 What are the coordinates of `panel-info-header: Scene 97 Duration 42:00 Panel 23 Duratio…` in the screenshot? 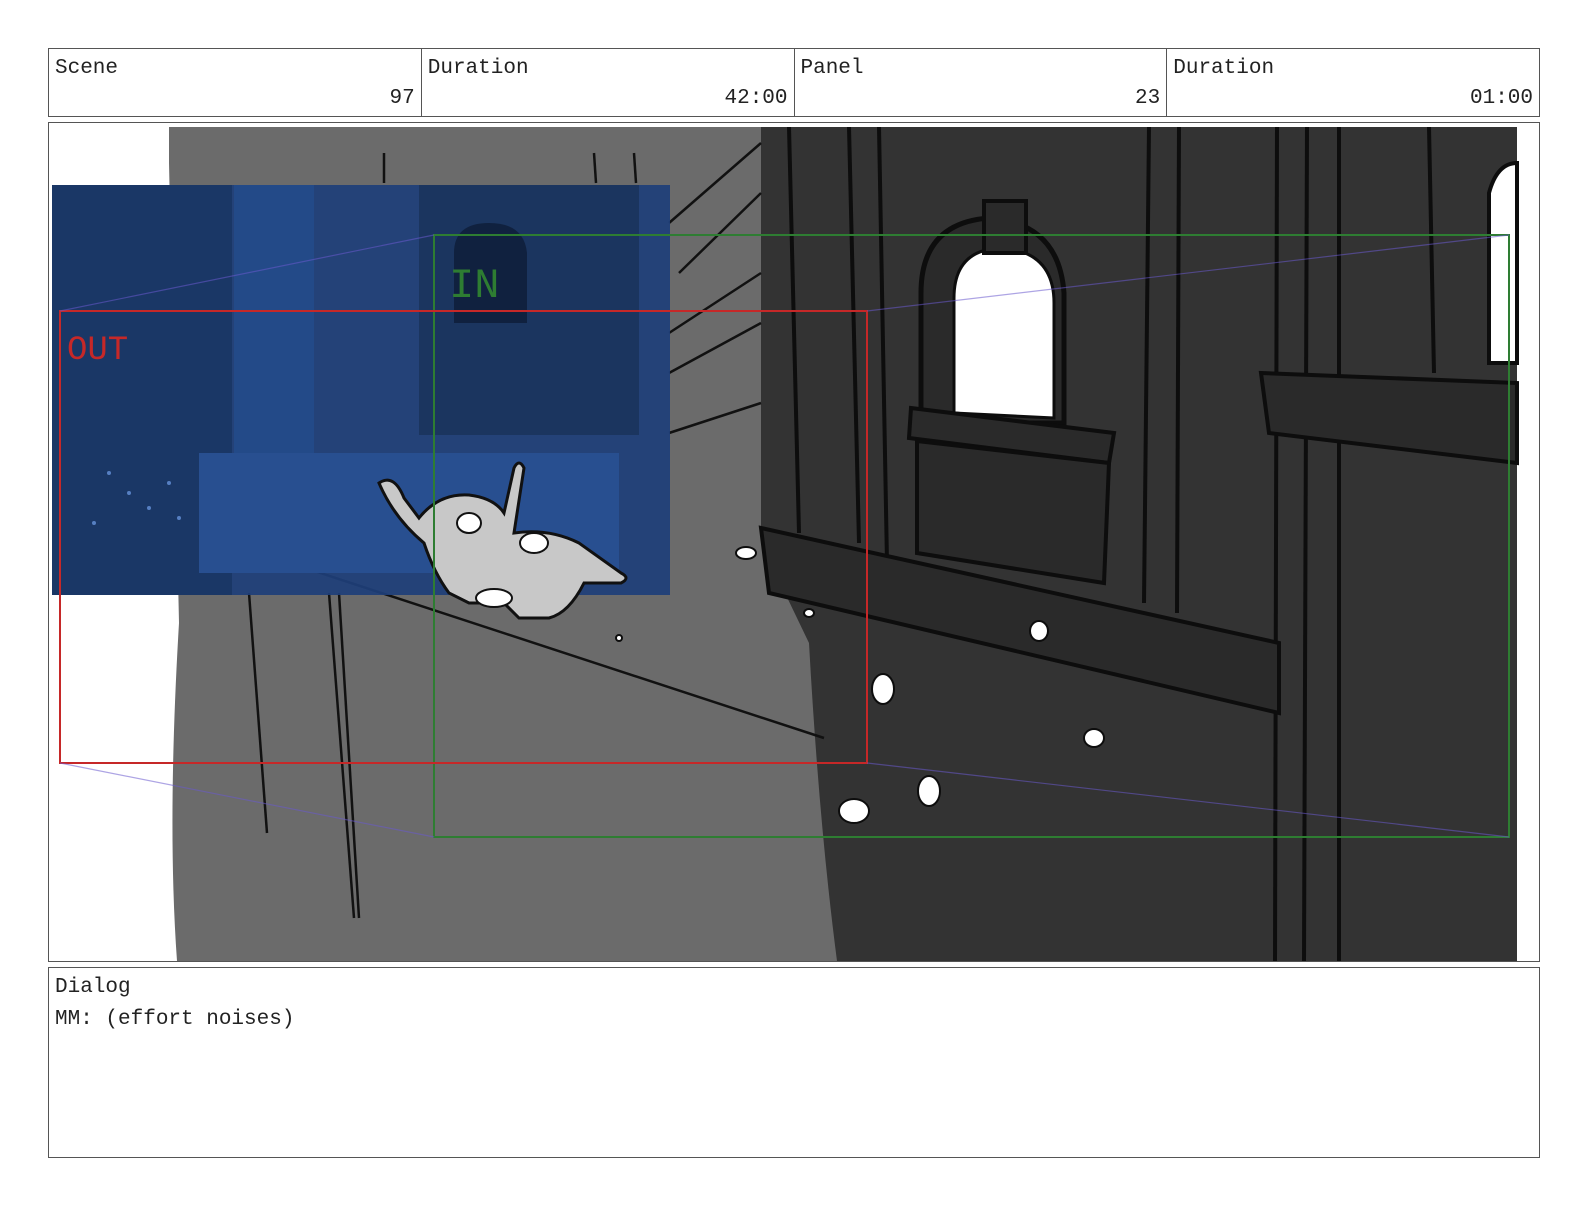 It's located at (794, 82).